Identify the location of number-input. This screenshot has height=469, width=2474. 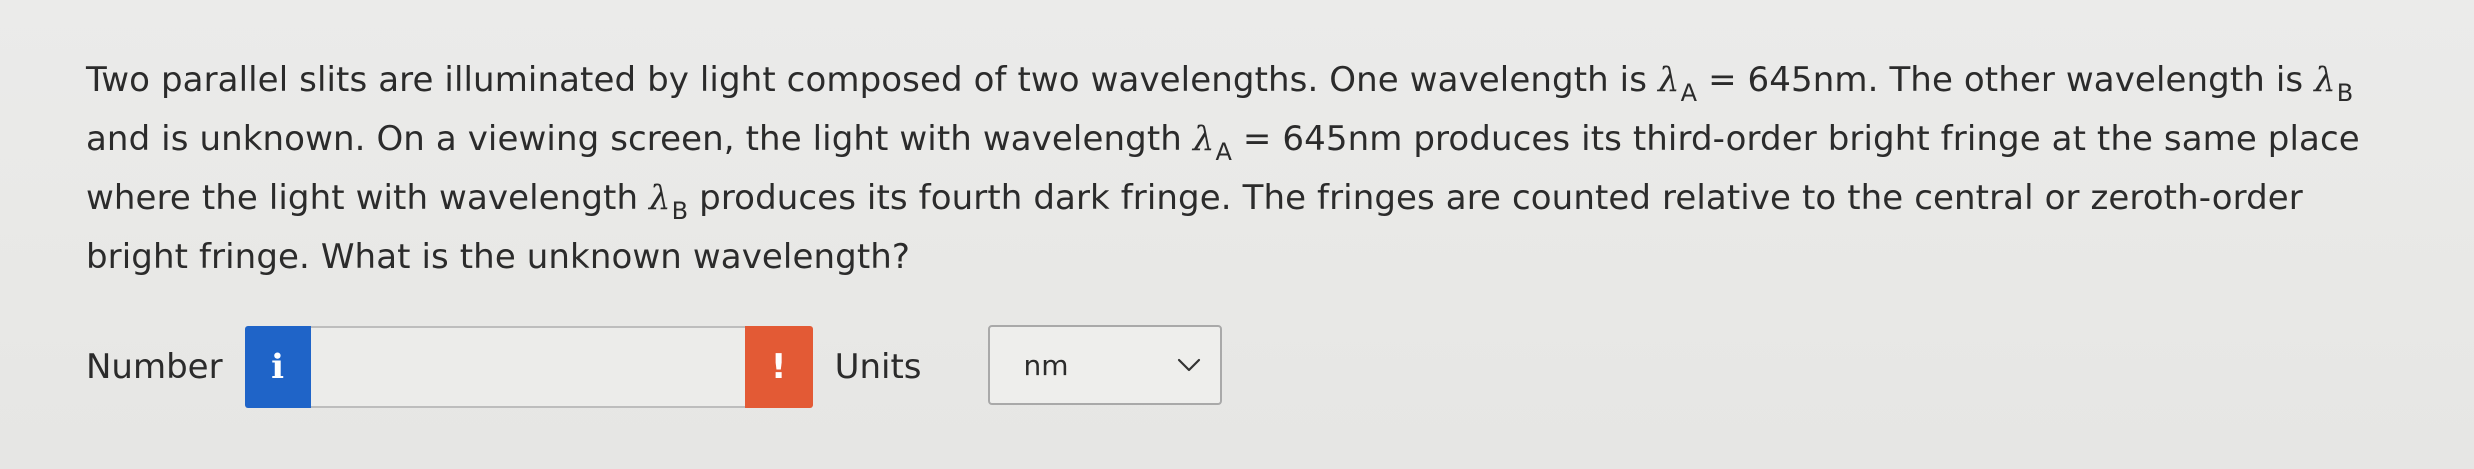
(527, 367).